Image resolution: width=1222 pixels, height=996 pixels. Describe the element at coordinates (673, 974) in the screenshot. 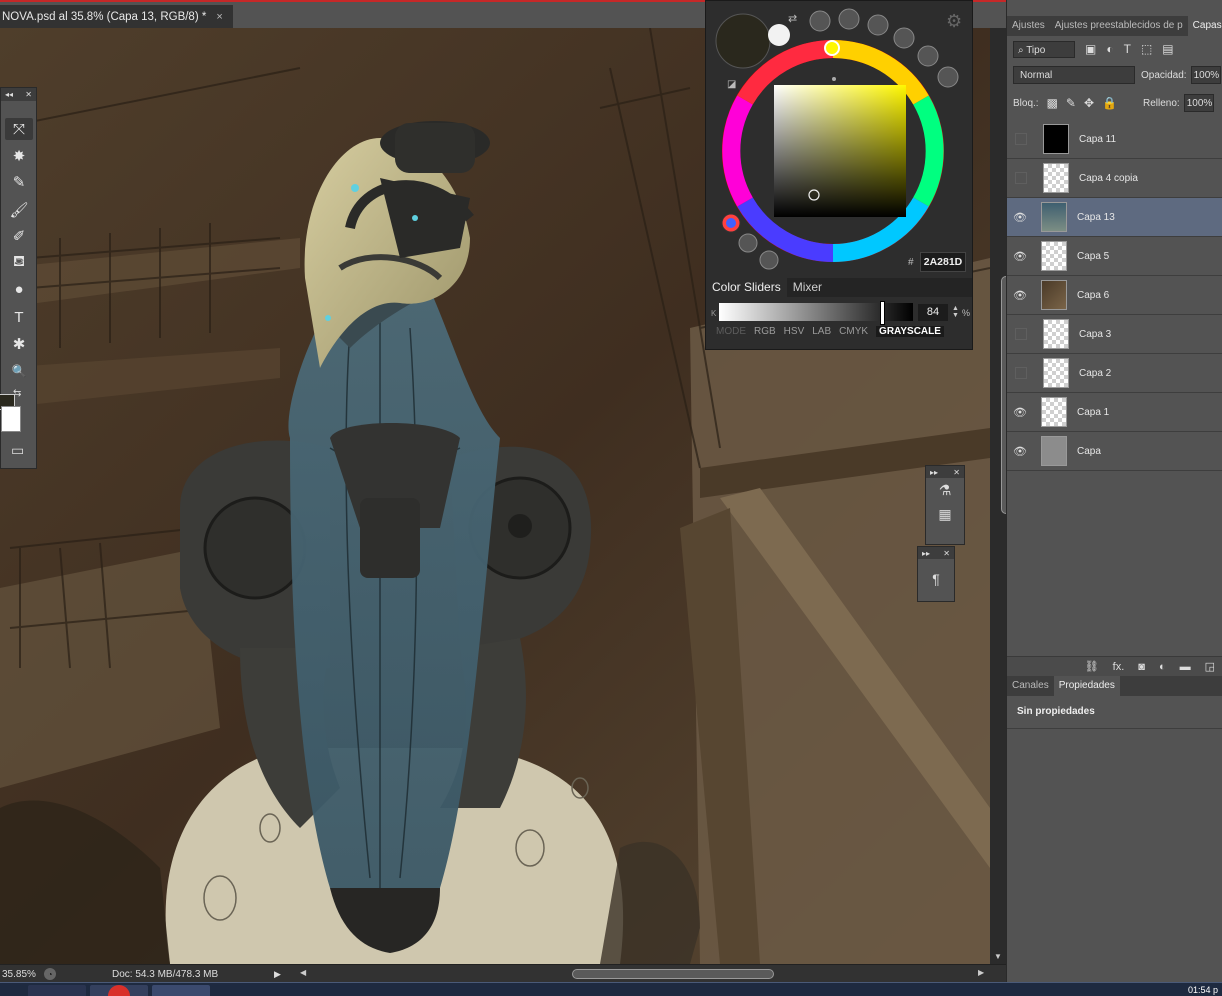

I see `horizontal-scroll-thumb` at that location.